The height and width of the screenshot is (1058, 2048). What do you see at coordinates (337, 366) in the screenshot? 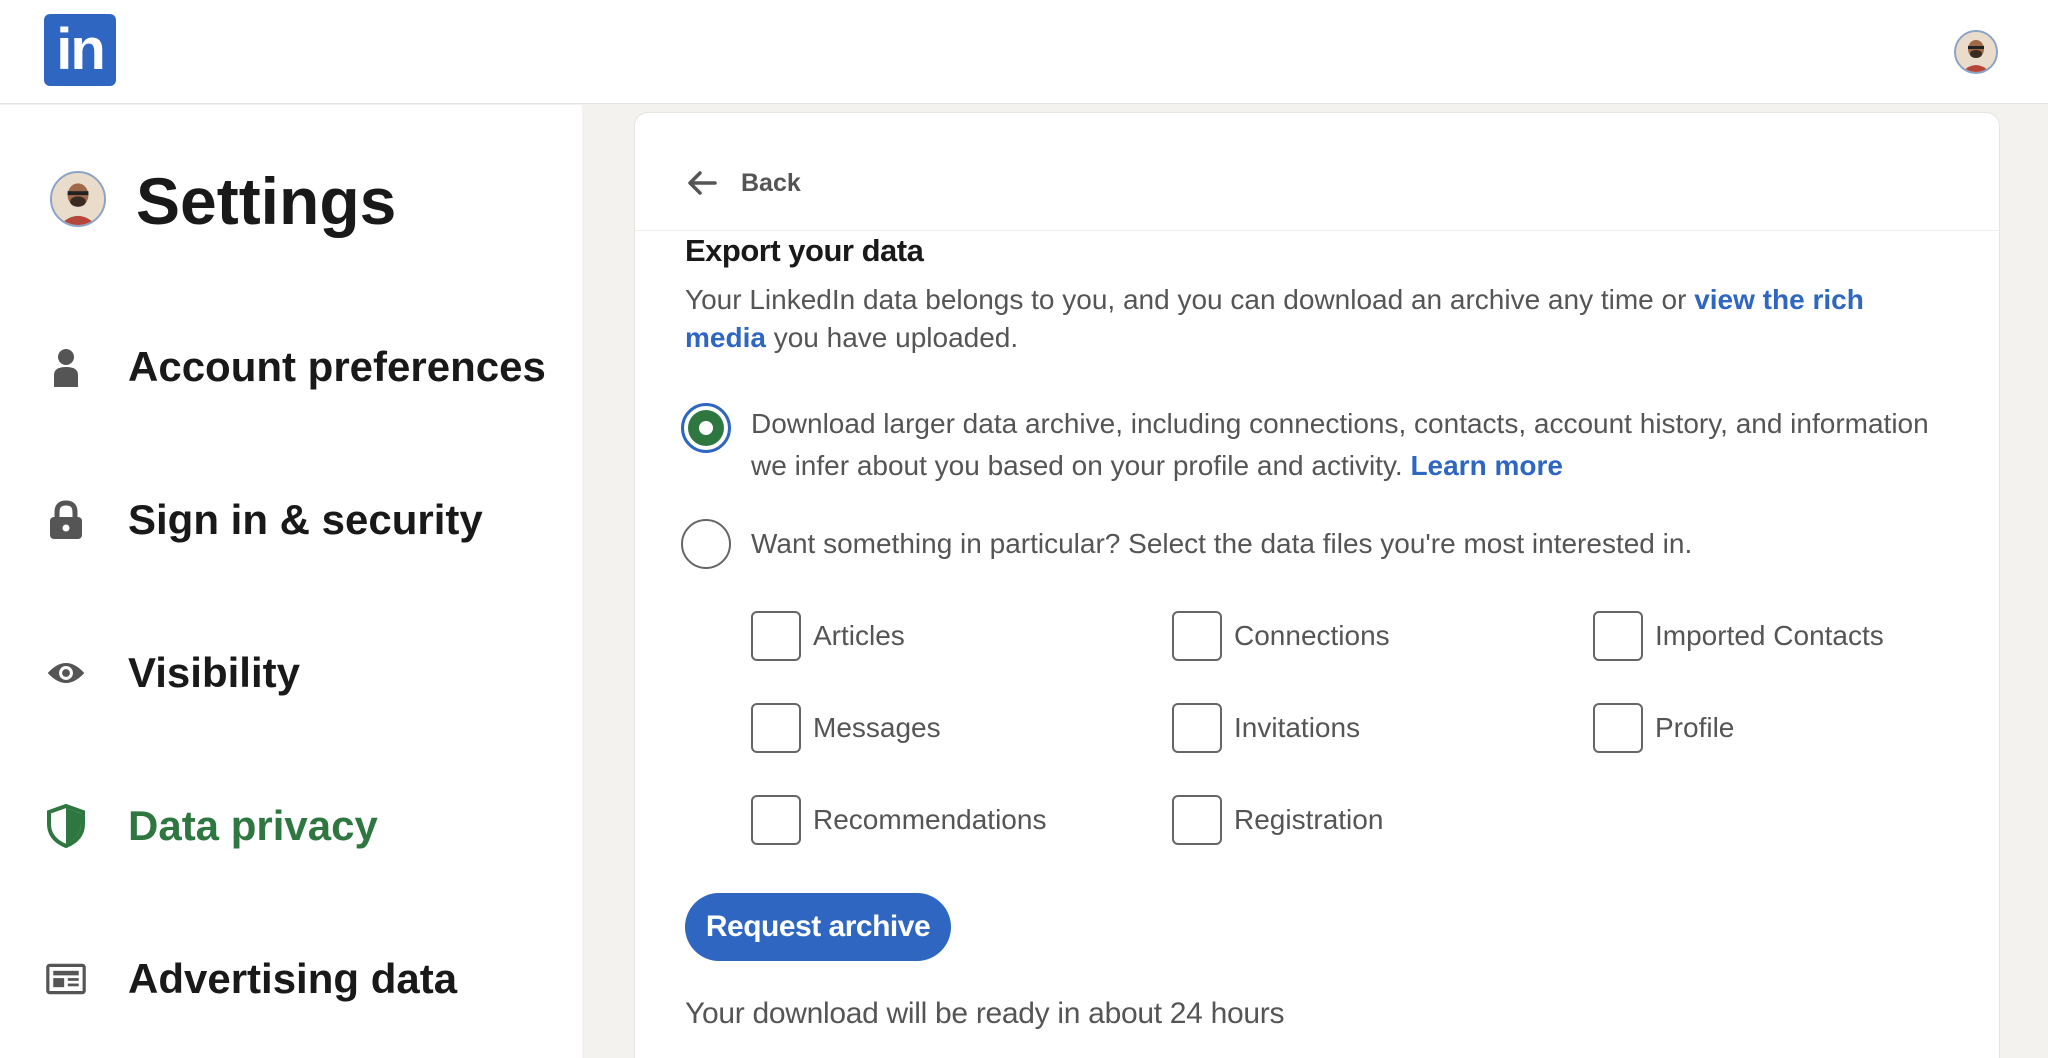
I see `sidebar-item-label: Account preferences` at bounding box center [337, 366].